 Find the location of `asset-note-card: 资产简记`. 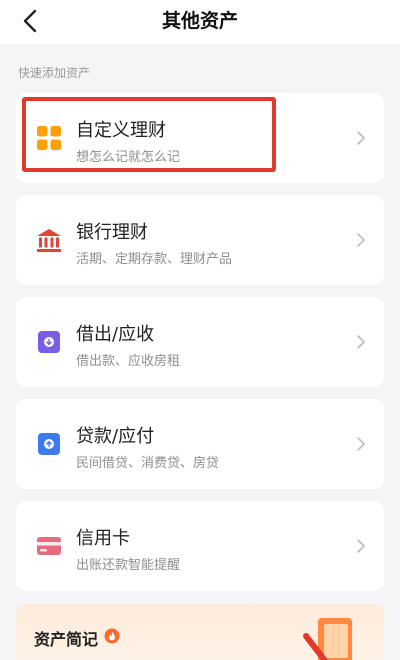

asset-note-card: 资产简记 is located at coordinates (200, 632).